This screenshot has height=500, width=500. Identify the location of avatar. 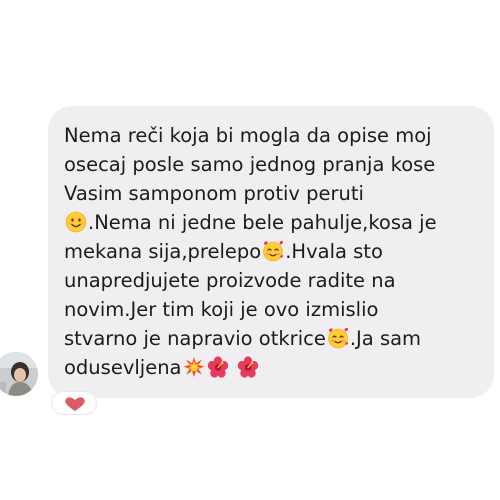
(19, 374).